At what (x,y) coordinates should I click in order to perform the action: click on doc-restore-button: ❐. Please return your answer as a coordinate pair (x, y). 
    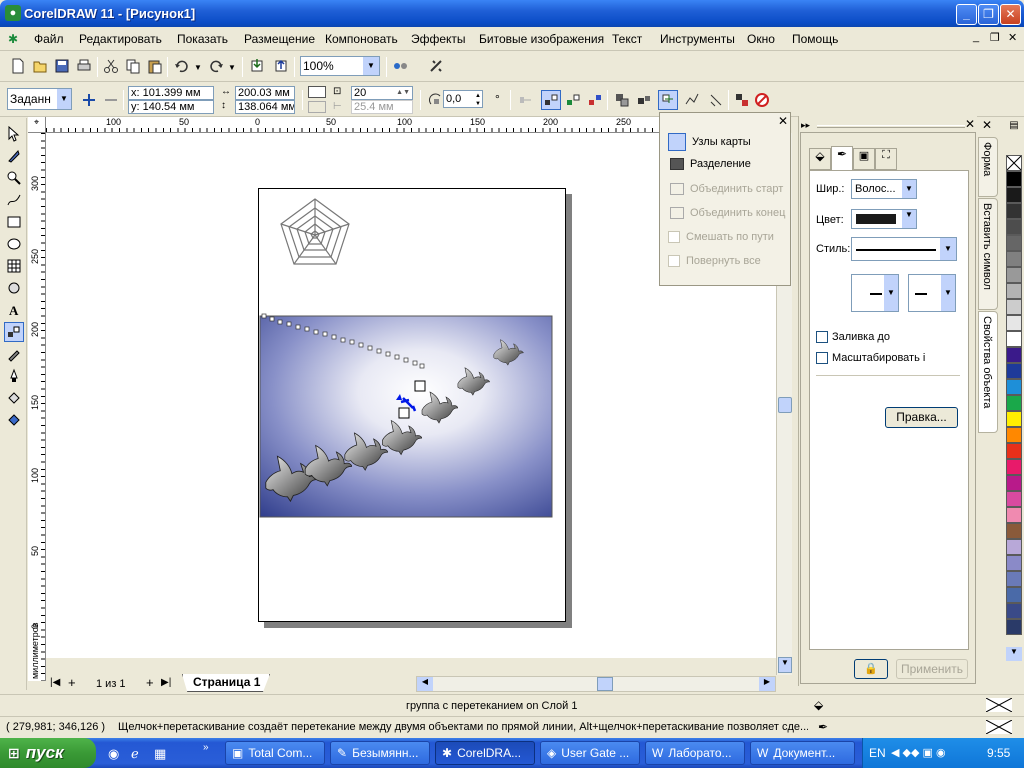
    Looking at the image, I should click on (995, 37).